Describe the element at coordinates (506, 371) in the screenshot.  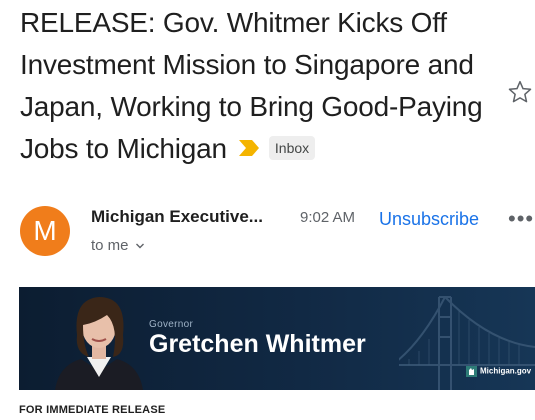
I see `brand-text: Michigan.gov` at that location.